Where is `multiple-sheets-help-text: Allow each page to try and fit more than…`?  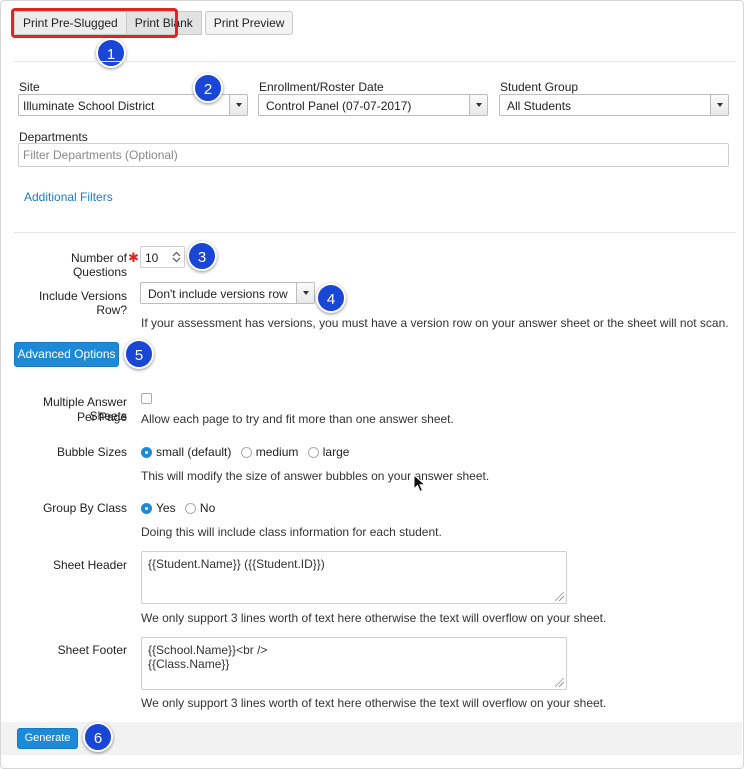 multiple-sheets-help-text: Allow each page to try and fit more than… is located at coordinates (297, 419).